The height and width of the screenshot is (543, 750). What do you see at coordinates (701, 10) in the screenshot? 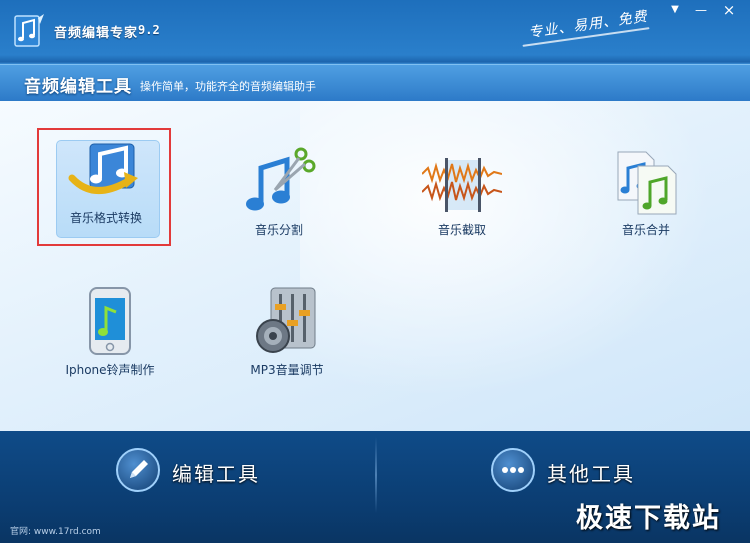
I see `minimize-button: —` at bounding box center [701, 10].